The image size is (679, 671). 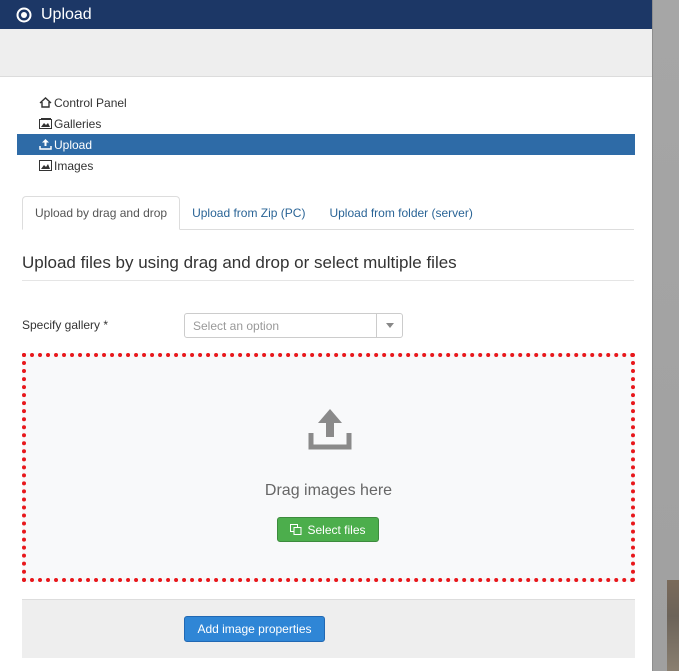 I want to click on side-panel-edge, so click(x=665, y=335).